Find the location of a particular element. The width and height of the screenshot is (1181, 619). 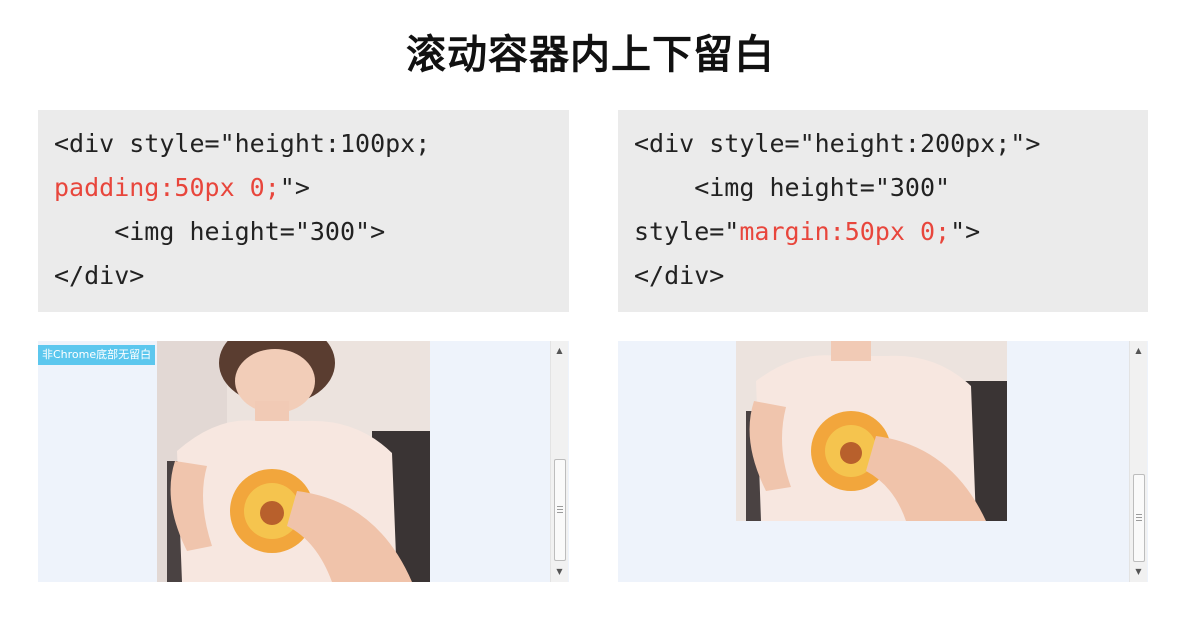

right-code-line-3: style="margin:50px 0;"> is located at coordinates (883, 232).